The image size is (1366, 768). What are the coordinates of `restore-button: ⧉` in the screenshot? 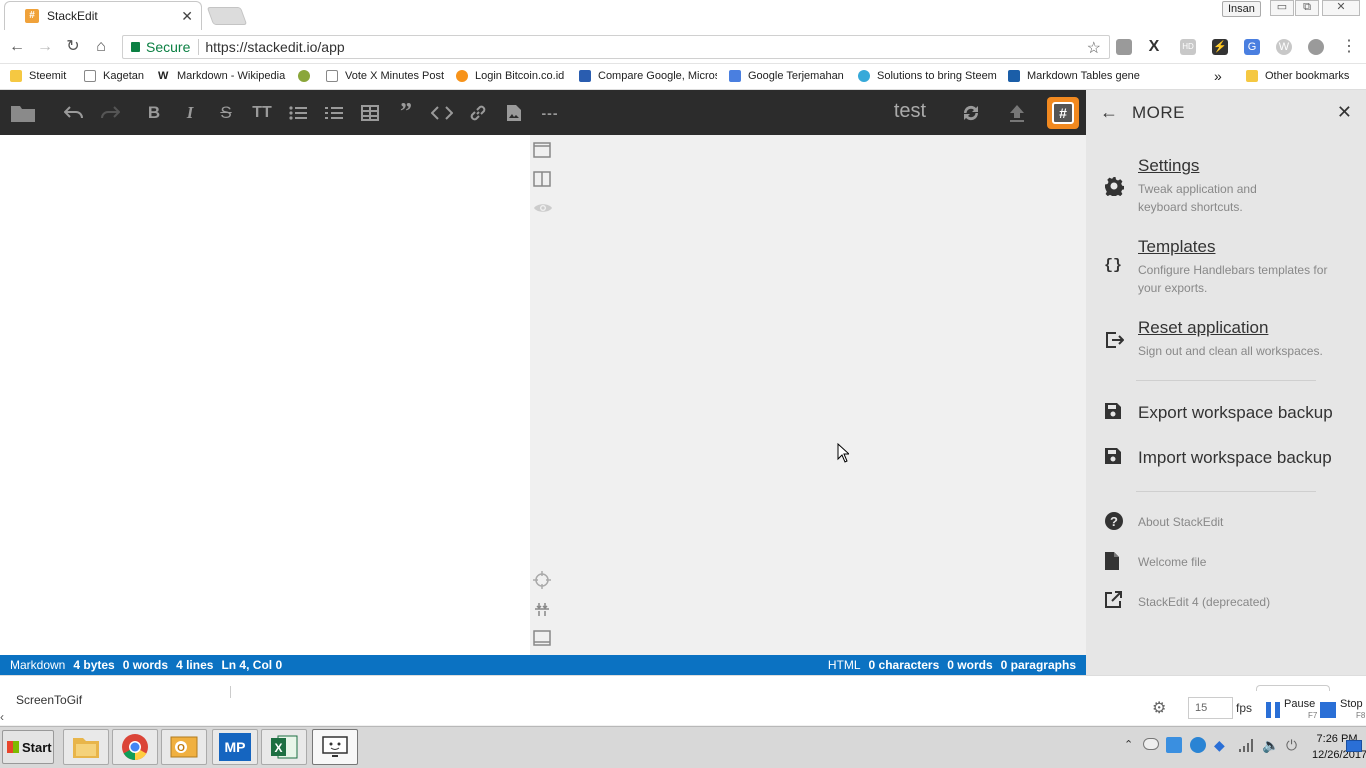 It's located at (1307, 8).